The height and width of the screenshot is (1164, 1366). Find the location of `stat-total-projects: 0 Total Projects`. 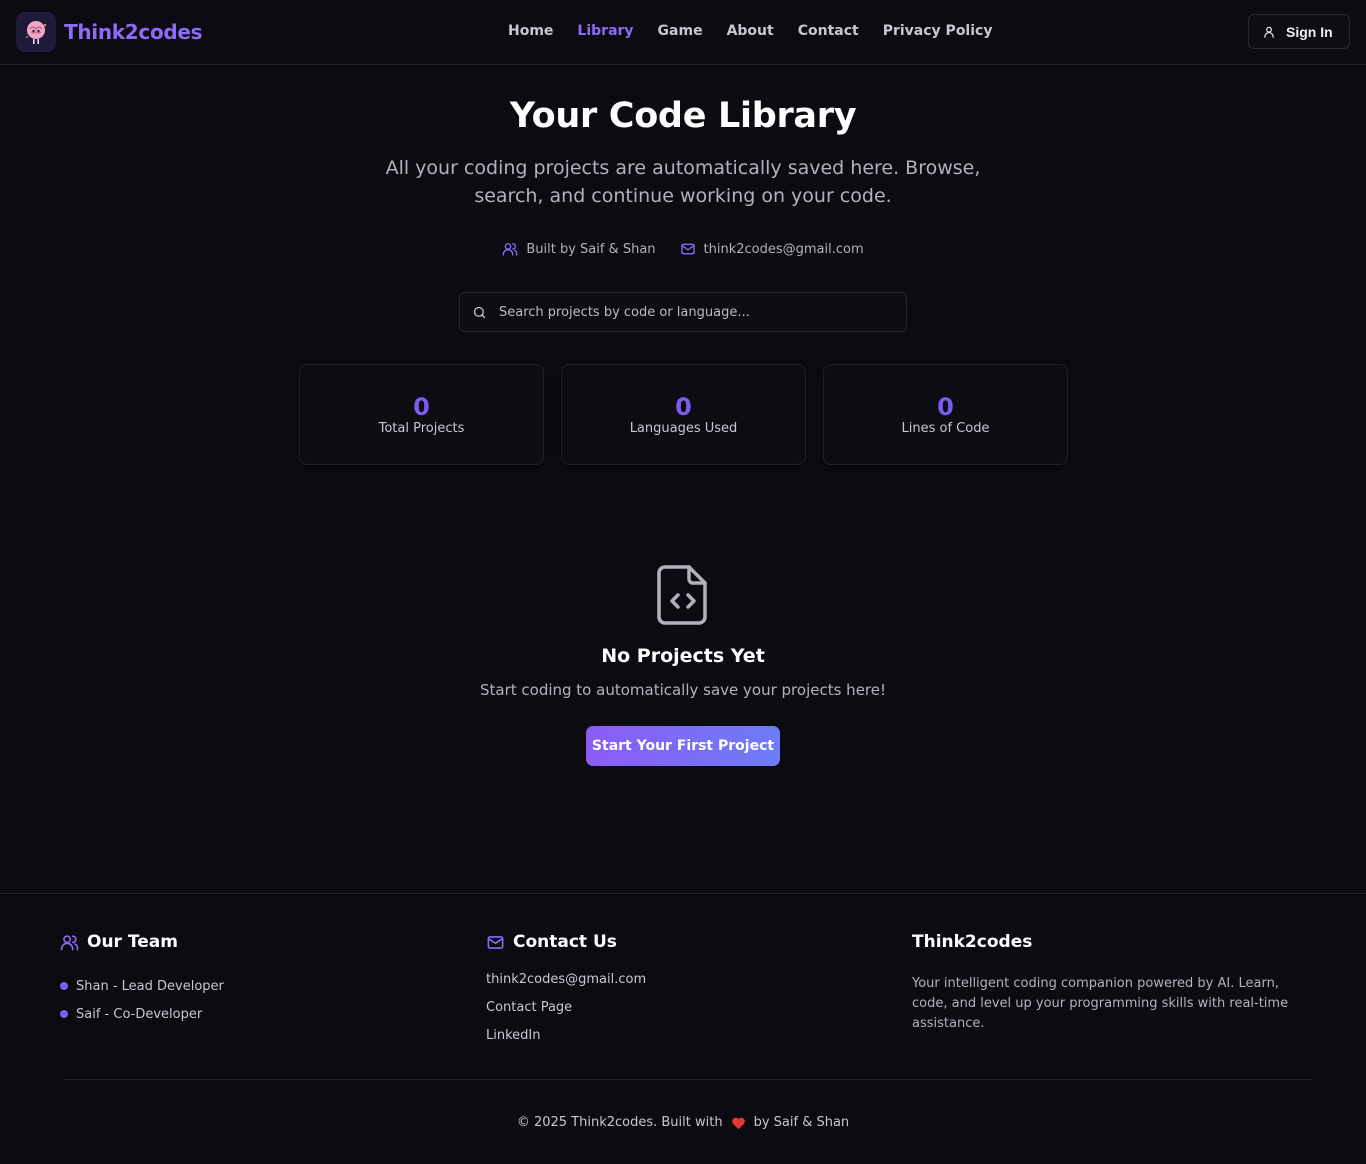

stat-total-projects: 0 Total Projects is located at coordinates (421, 414).